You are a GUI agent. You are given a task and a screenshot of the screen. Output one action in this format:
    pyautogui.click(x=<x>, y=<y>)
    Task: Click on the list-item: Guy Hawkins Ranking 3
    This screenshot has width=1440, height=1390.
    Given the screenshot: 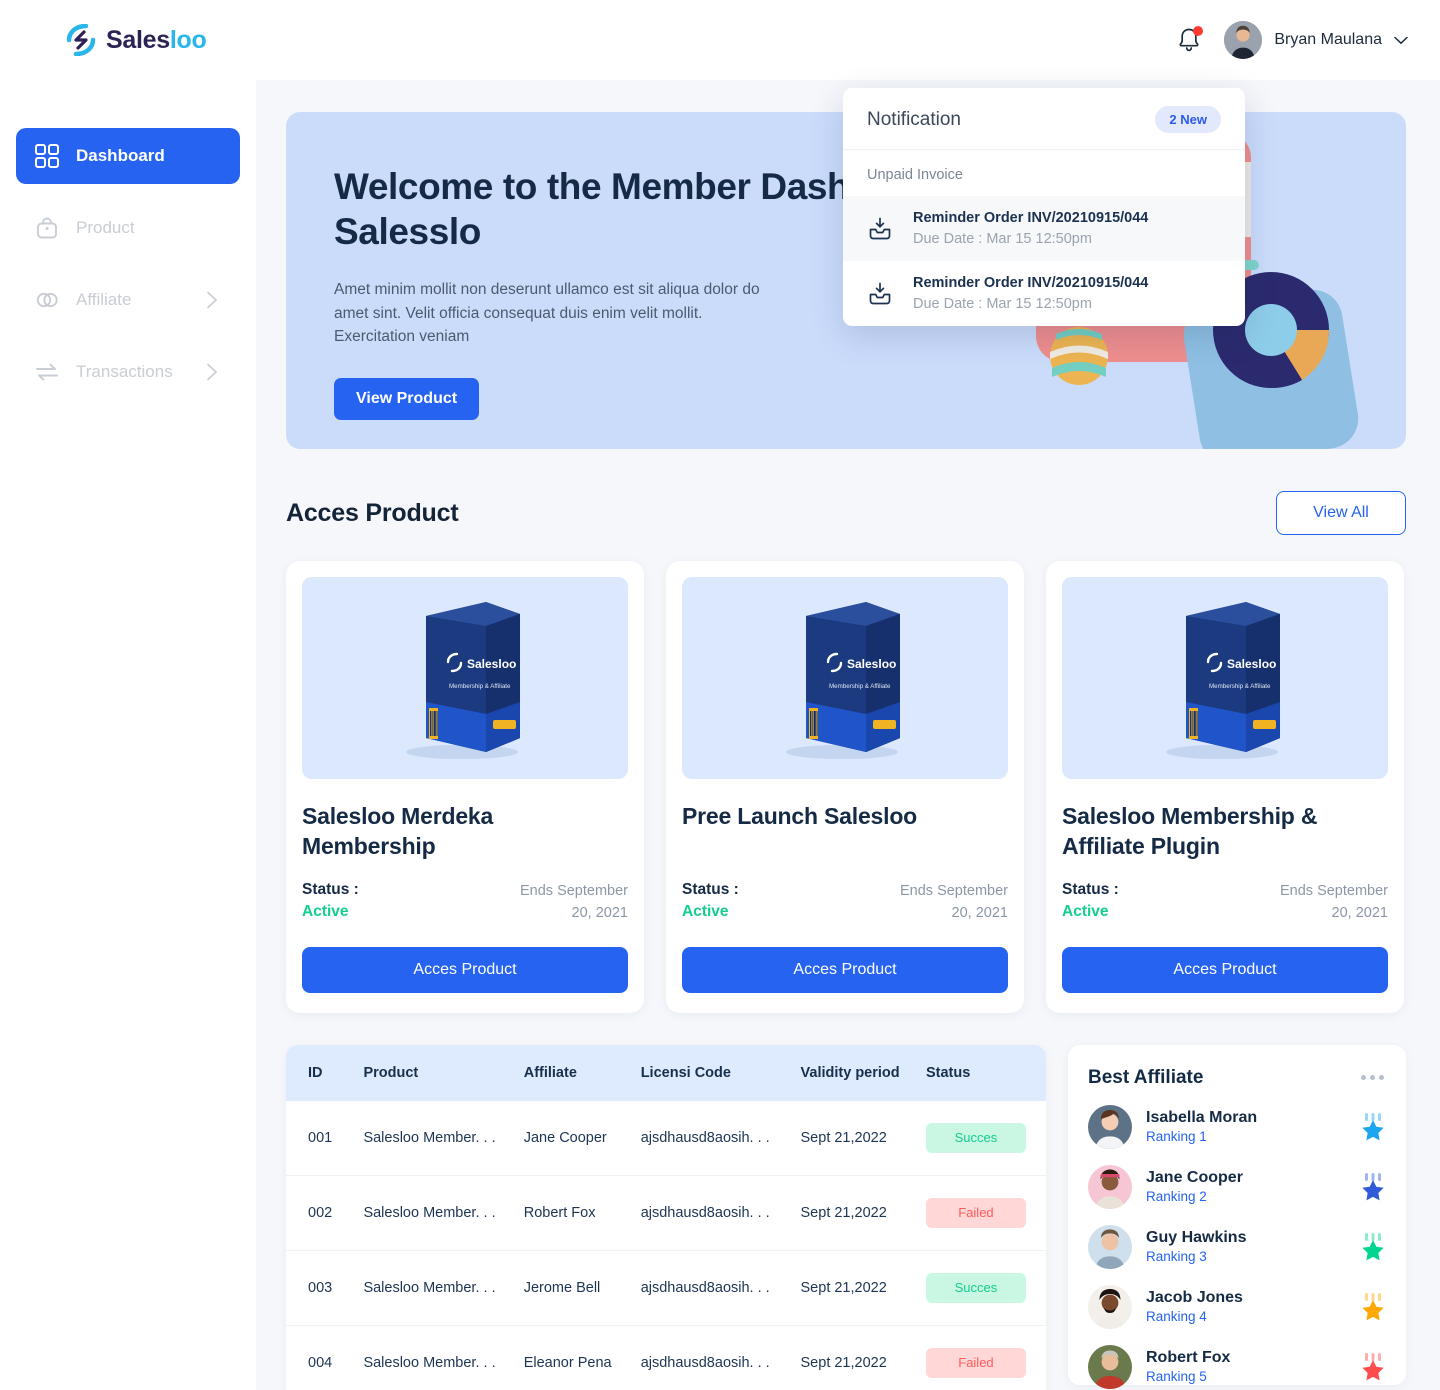 What is the action you would take?
    pyautogui.click(x=1237, y=1246)
    